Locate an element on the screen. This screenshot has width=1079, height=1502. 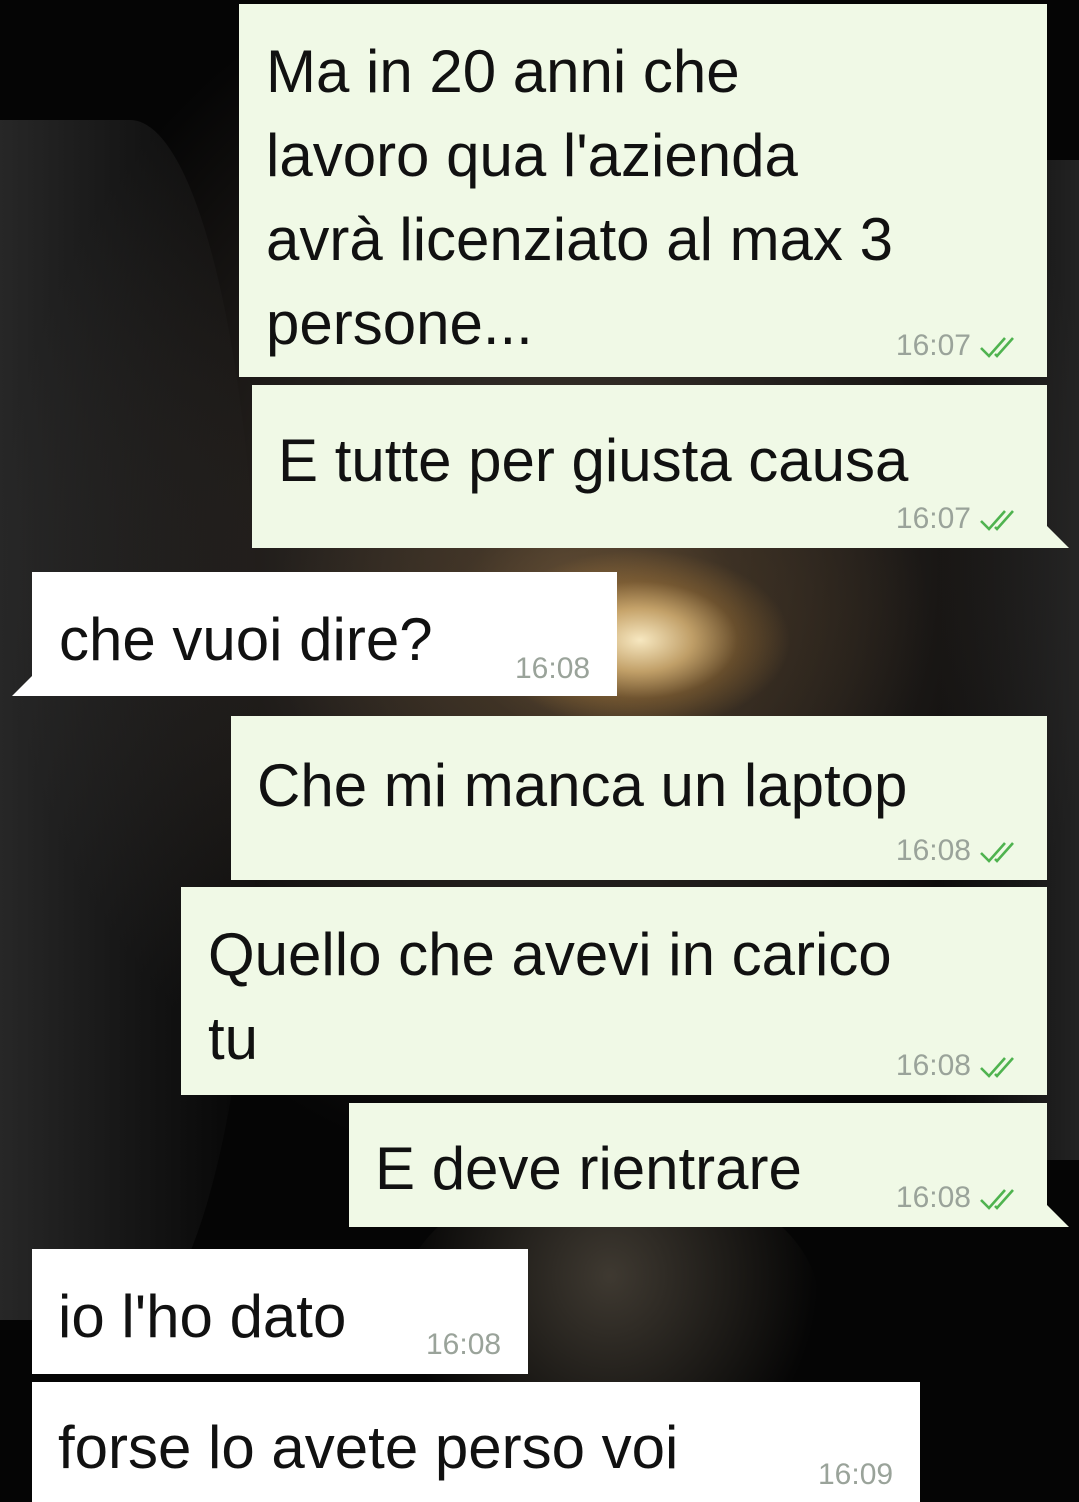
message-text: Che mi manca un laptop is located at coordinates (582, 785).